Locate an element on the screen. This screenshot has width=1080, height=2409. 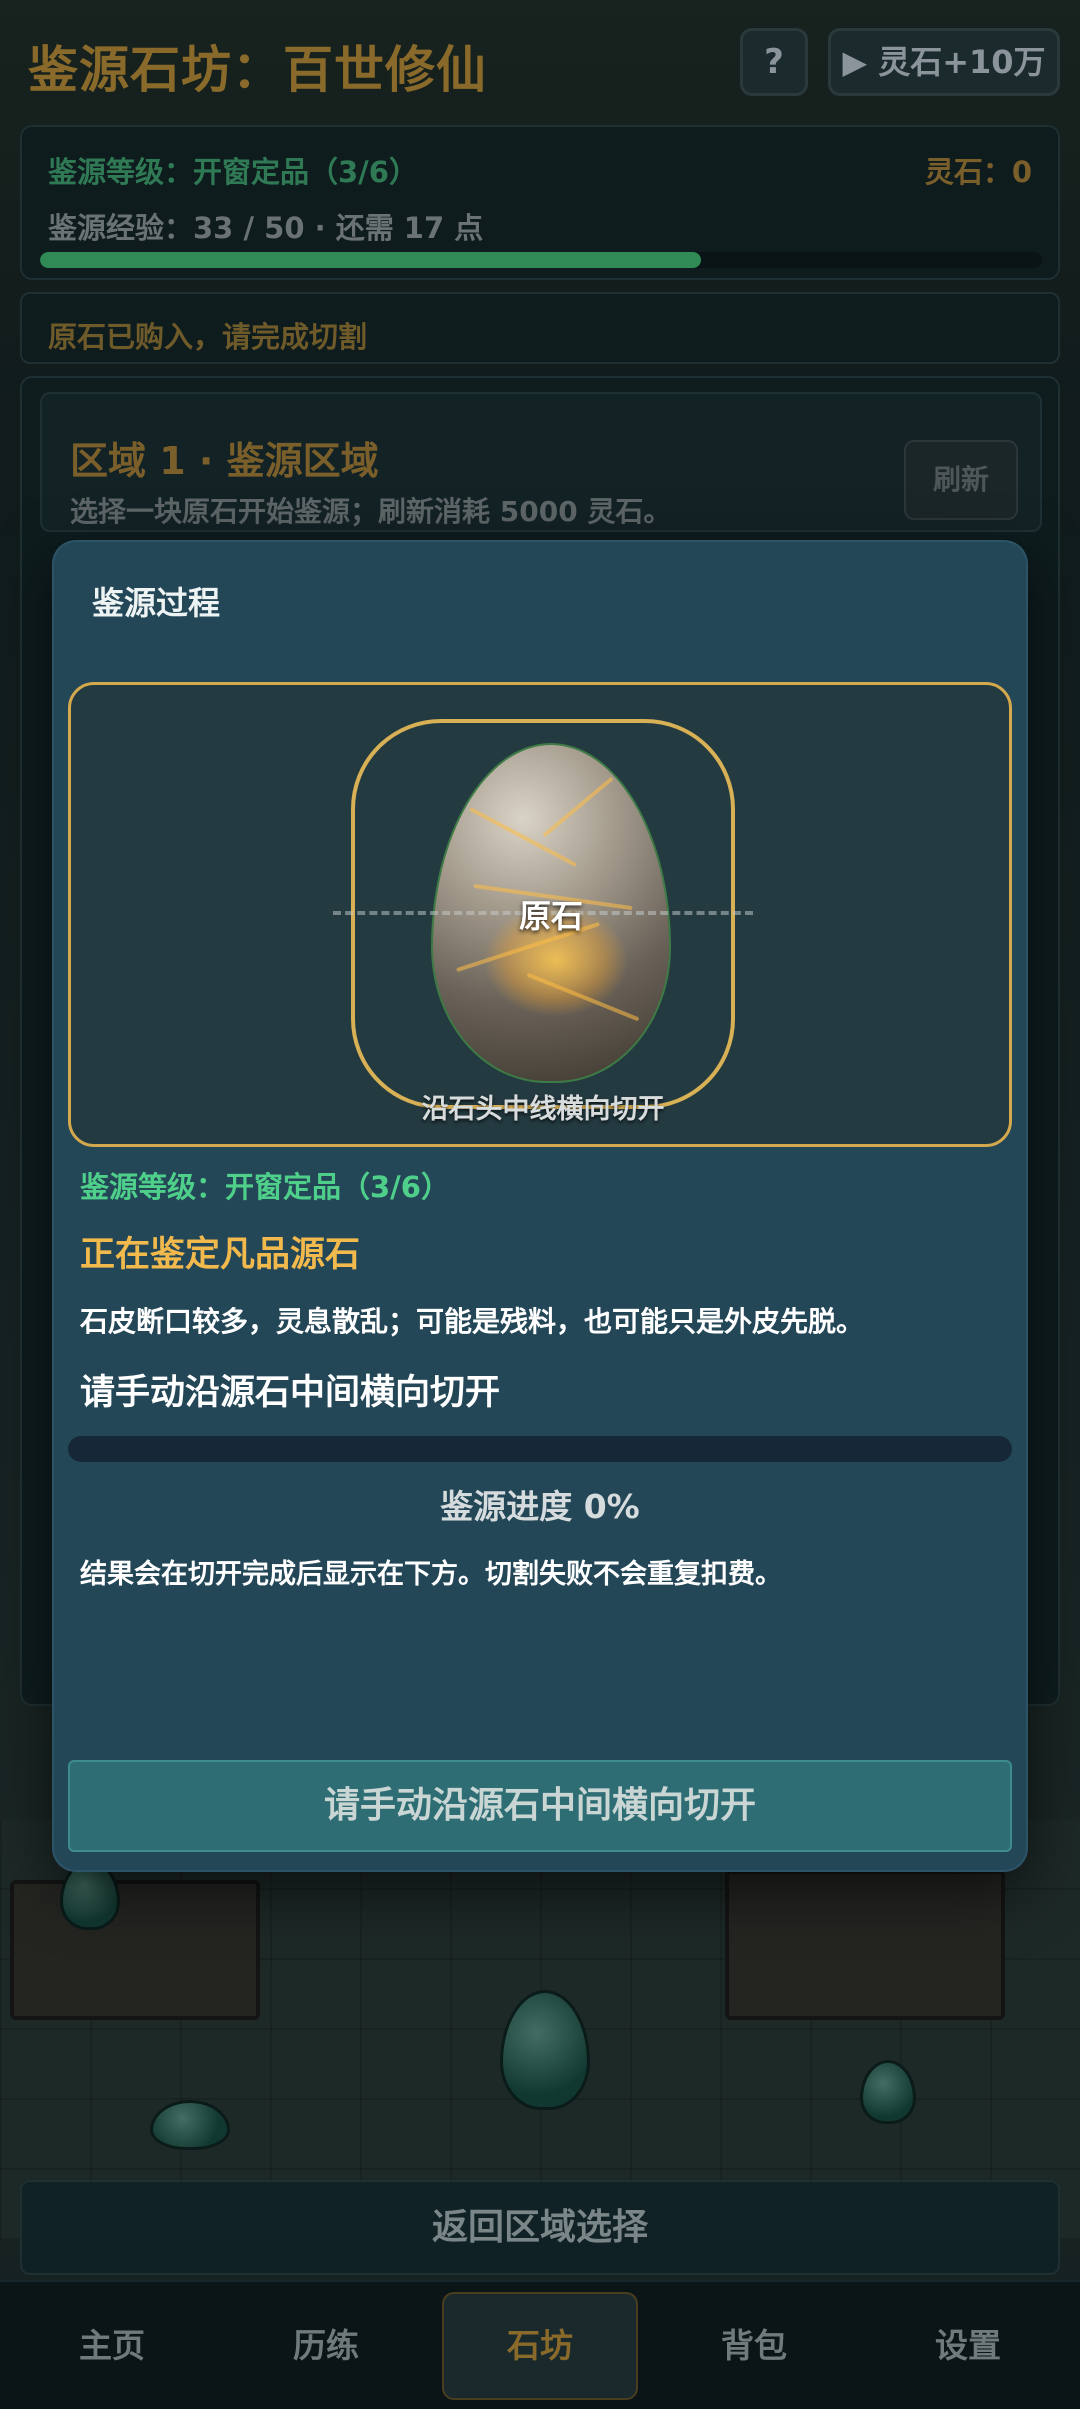
page-title: 鉴源石坊：百世修仙 is located at coordinates (257, 70).